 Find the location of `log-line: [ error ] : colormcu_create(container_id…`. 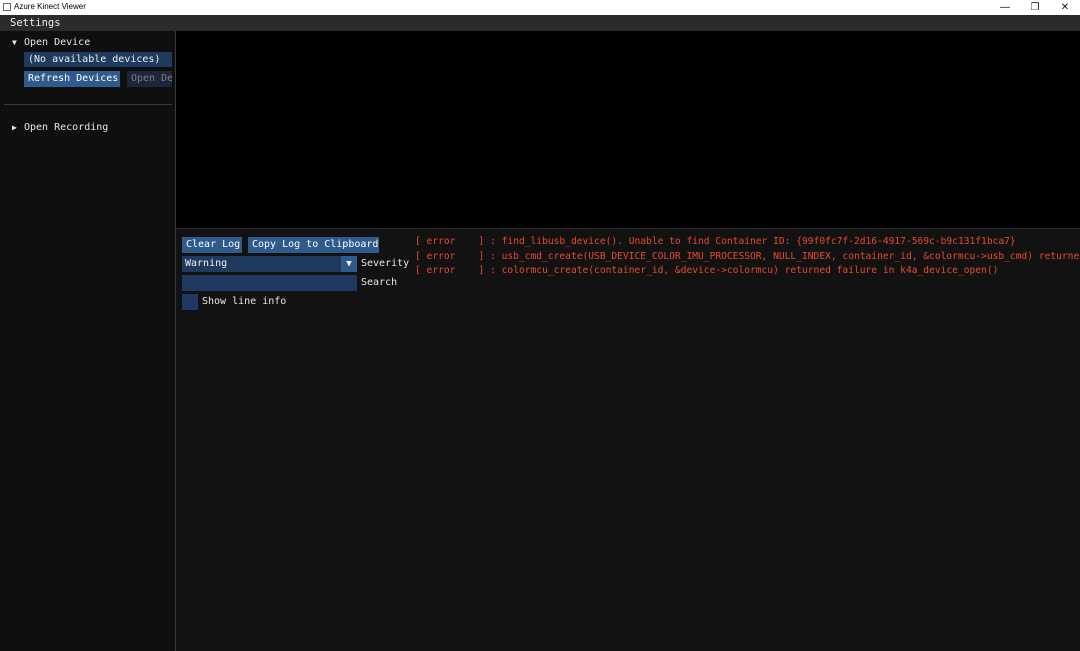

log-line: [ error ] : colormcu_create(container_id… is located at coordinates (747, 271).